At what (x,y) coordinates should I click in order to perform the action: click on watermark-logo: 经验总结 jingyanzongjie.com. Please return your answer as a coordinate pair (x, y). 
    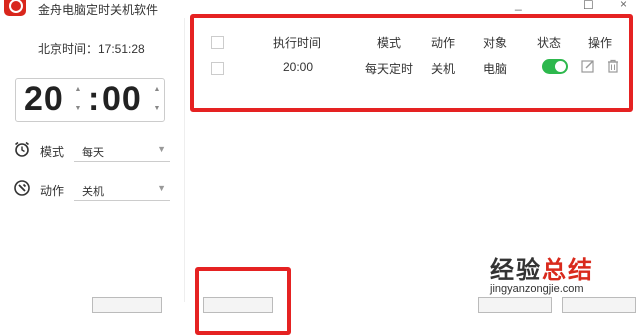
    Looking at the image, I should click on (565, 274).